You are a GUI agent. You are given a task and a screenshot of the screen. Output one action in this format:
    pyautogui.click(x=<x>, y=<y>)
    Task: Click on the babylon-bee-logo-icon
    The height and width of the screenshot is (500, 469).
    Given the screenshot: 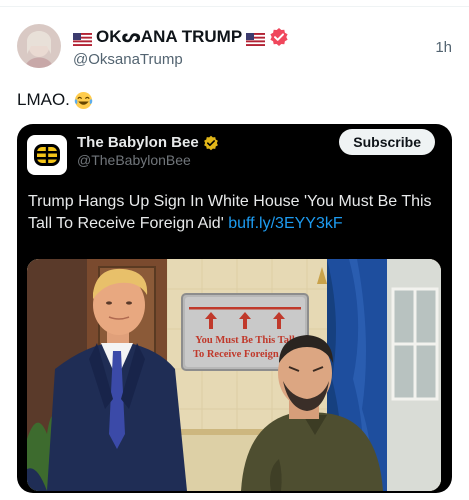 What is the action you would take?
    pyautogui.click(x=47, y=155)
    